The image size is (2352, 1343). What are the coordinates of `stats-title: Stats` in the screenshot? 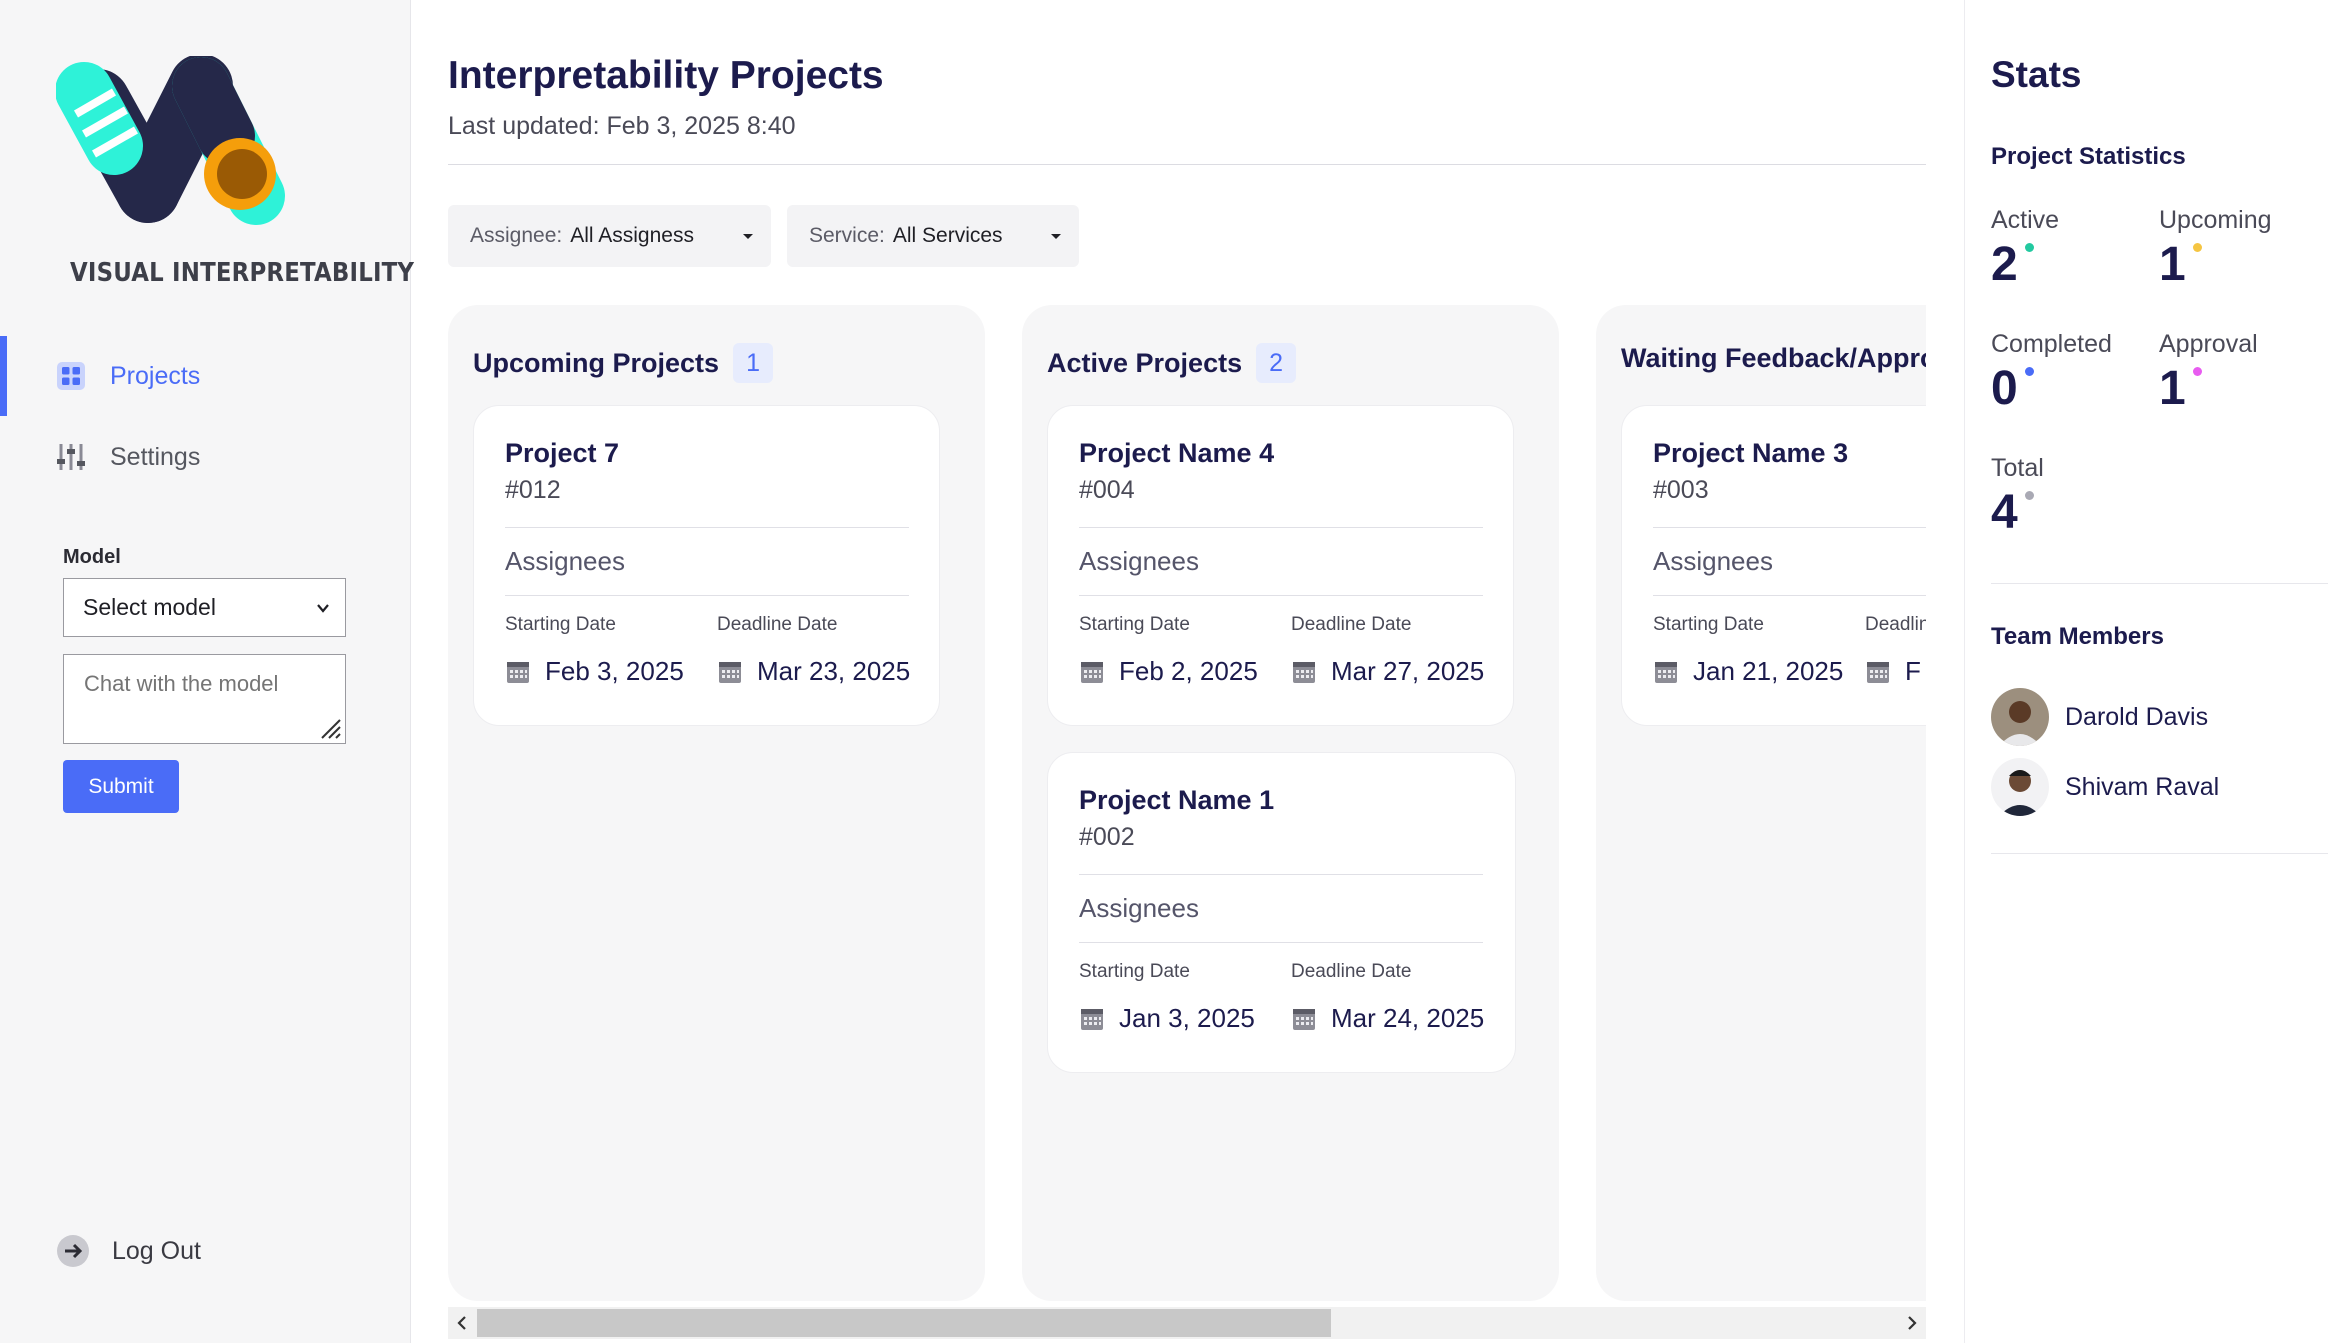 It's located at (2036, 74).